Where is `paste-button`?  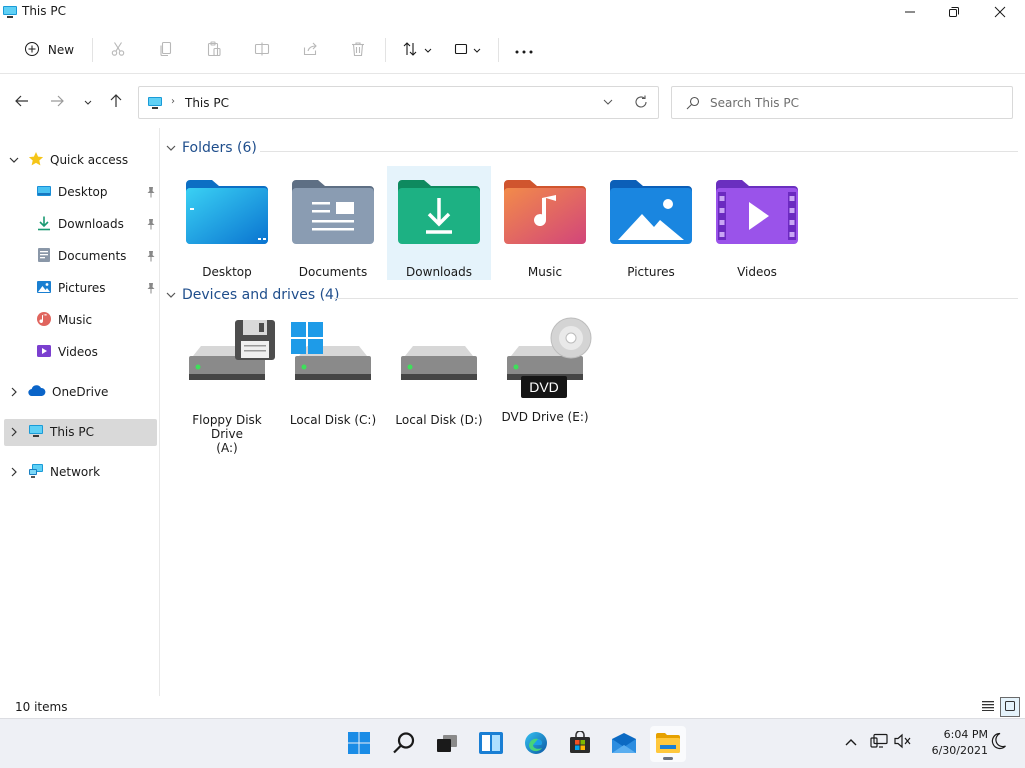
paste-button is located at coordinates (214, 50).